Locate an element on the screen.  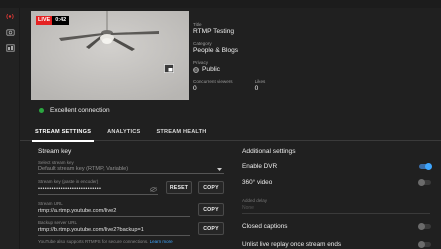
backup-url-label: Backup server URL is located at coordinates (58, 222).